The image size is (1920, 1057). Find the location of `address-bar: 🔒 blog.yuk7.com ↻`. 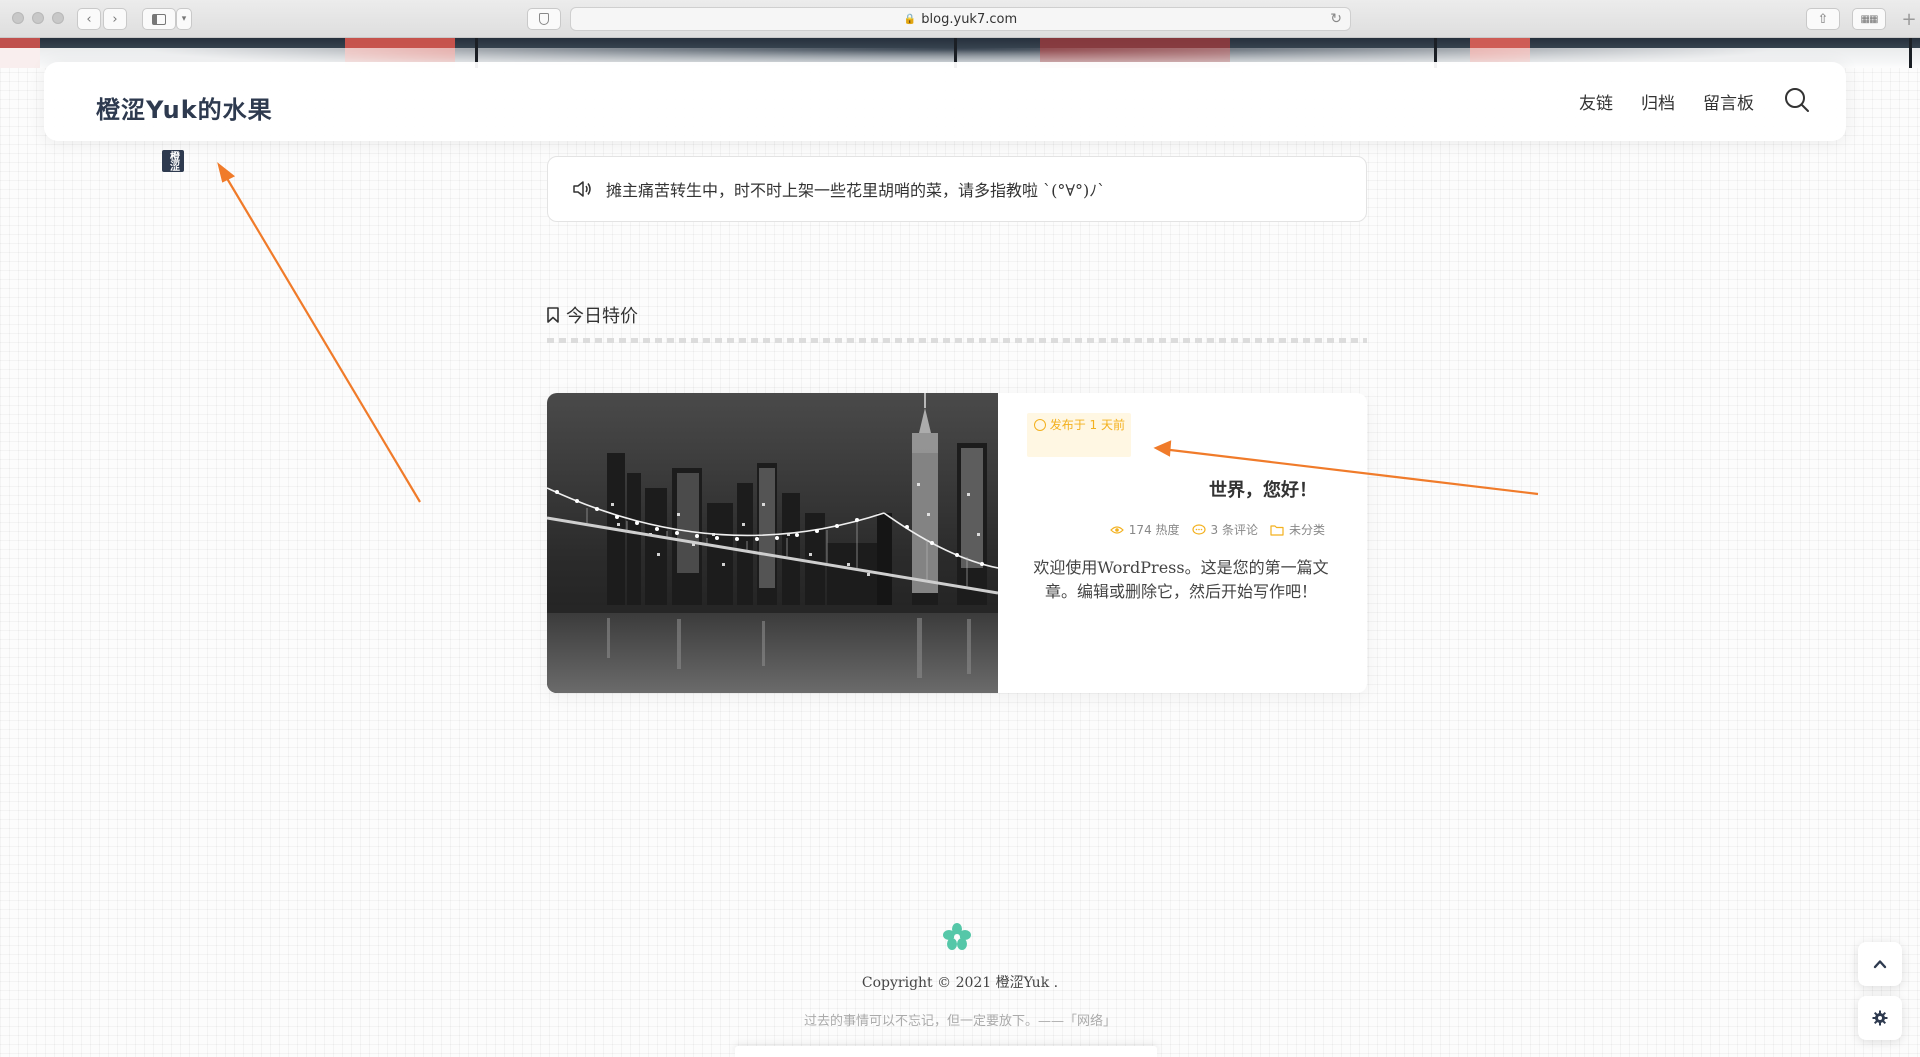

address-bar: 🔒 blog.yuk7.com ↻ is located at coordinates (960, 19).